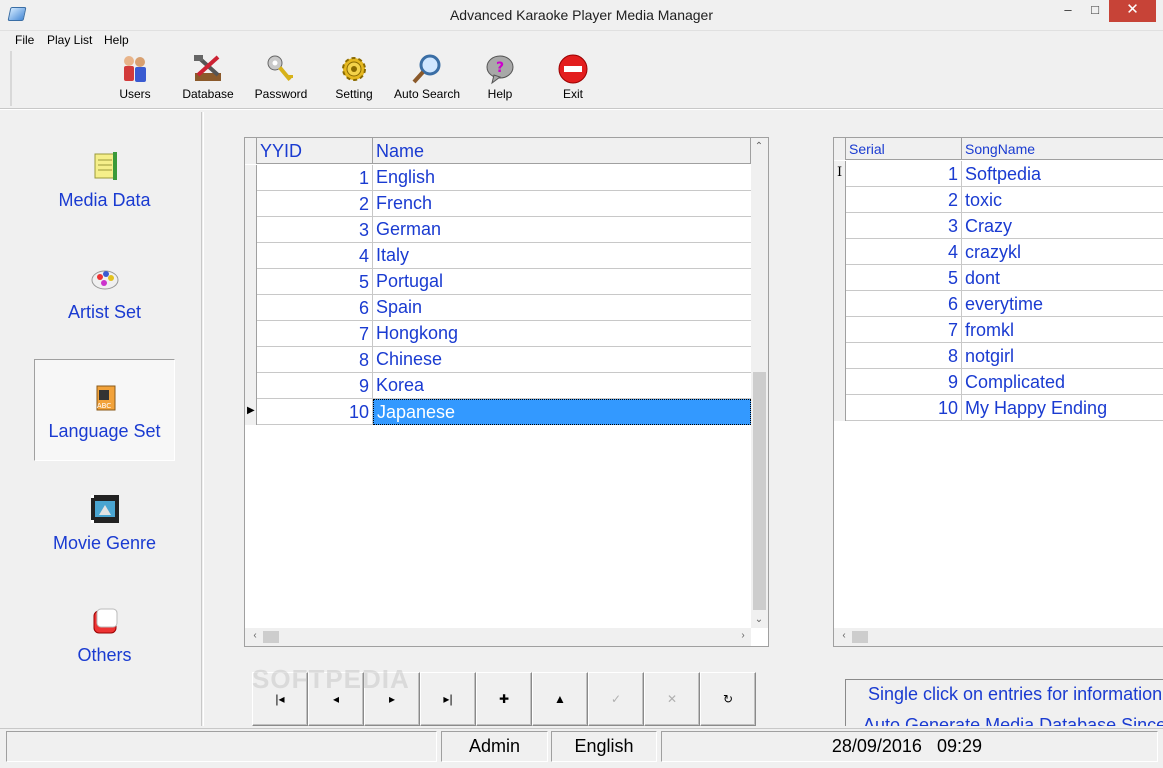 The width and height of the screenshot is (1163, 768). I want to click on cell-name: French, so click(562, 204).